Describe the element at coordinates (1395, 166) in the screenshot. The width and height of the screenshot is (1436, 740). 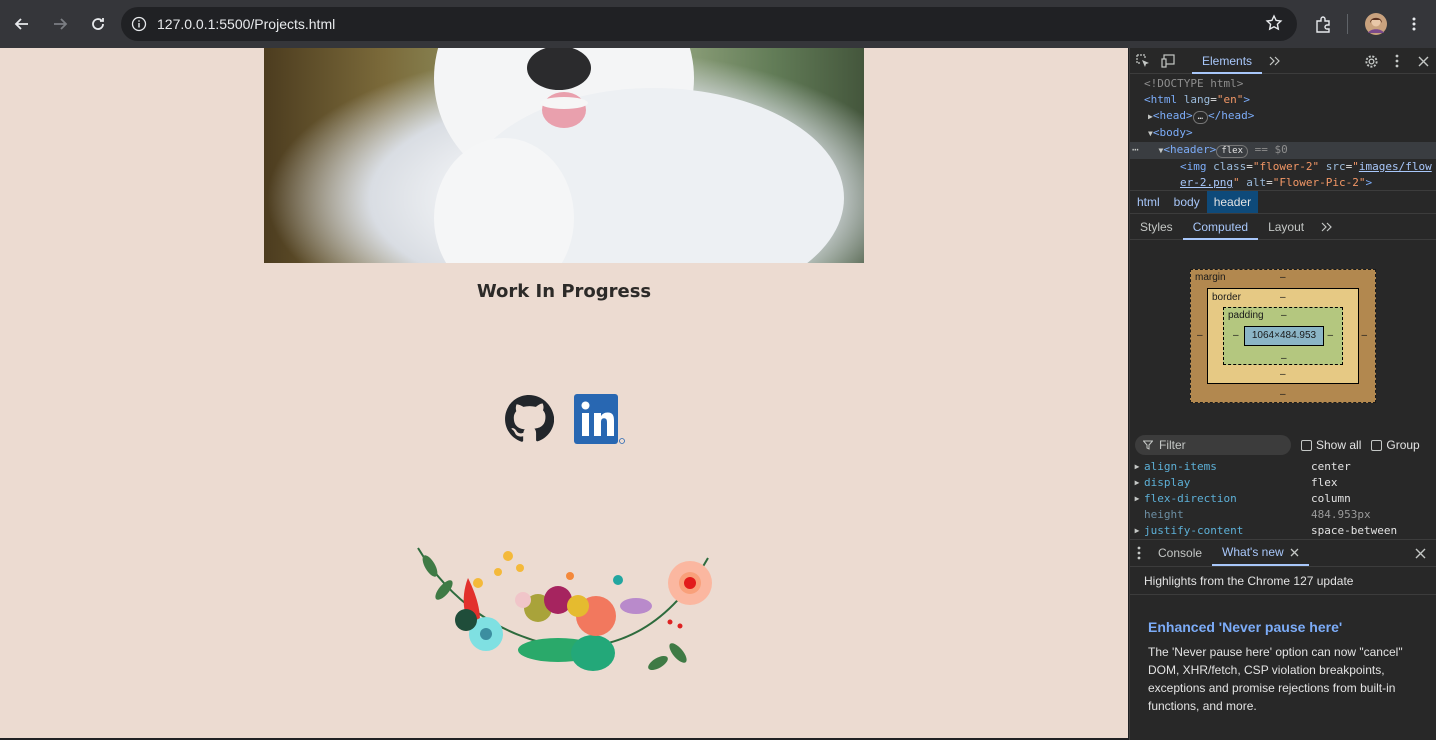
I see `img-src-link-part1: images/flow` at that location.